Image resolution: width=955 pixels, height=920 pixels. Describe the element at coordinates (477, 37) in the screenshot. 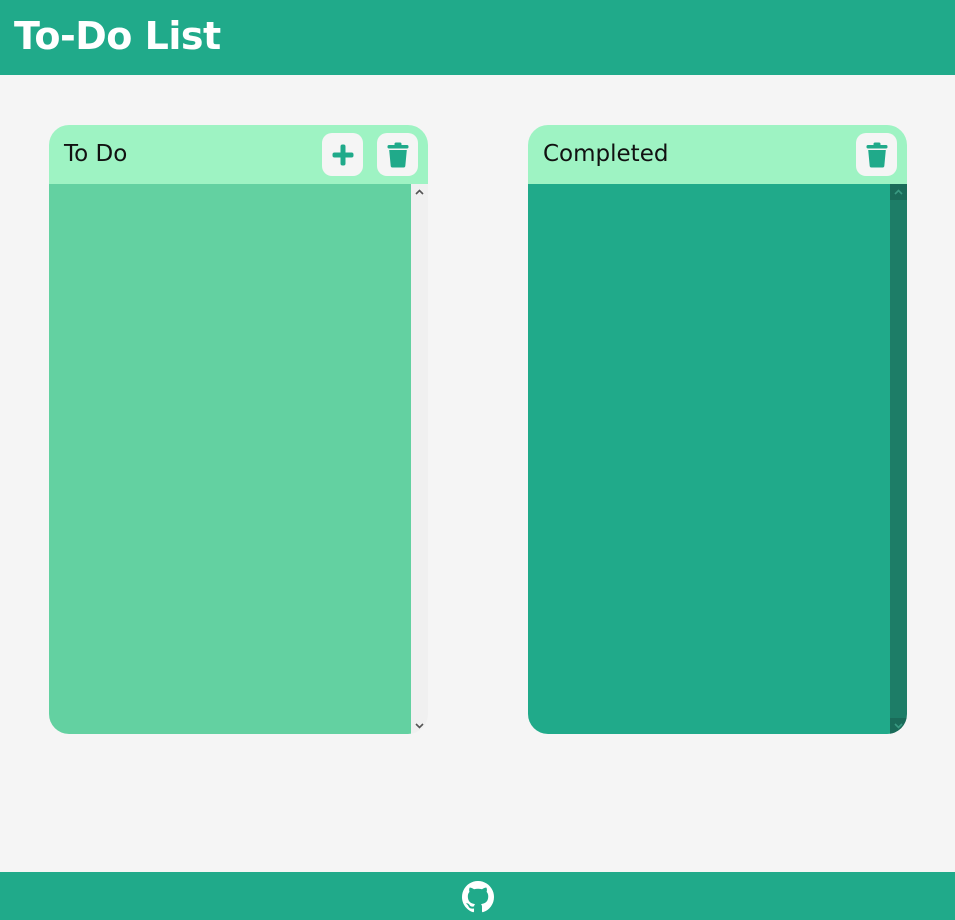

I see `app-header: To-Do List` at that location.